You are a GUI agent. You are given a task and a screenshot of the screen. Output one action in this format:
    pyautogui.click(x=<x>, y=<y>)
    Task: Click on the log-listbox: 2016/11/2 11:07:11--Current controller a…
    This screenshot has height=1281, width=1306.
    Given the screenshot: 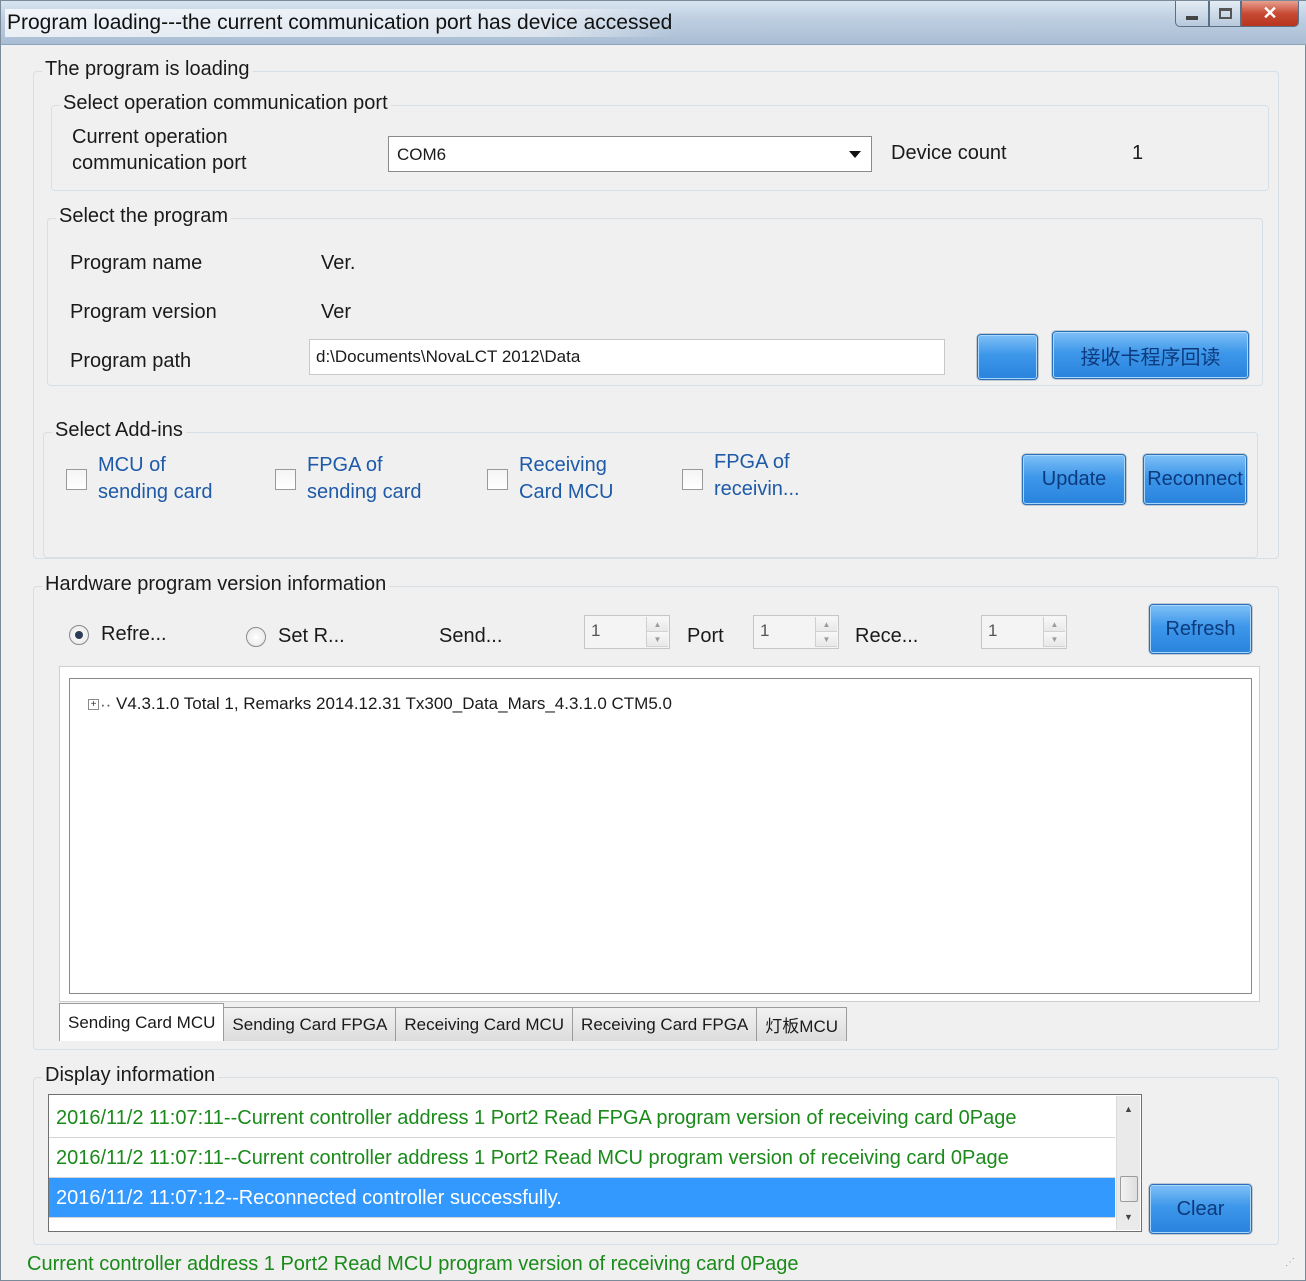 What is the action you would take?
    pyautogui.click(x=595, y=1163)
    